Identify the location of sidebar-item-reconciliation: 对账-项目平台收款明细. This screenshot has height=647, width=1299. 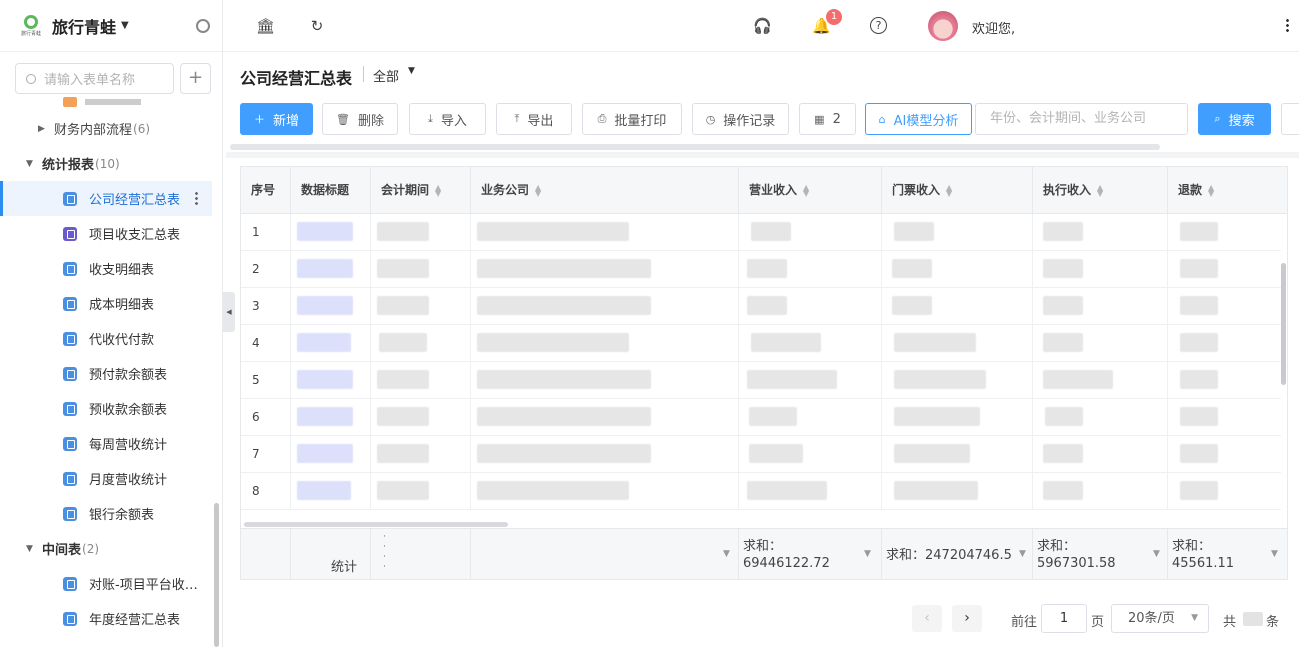
(106, 583).